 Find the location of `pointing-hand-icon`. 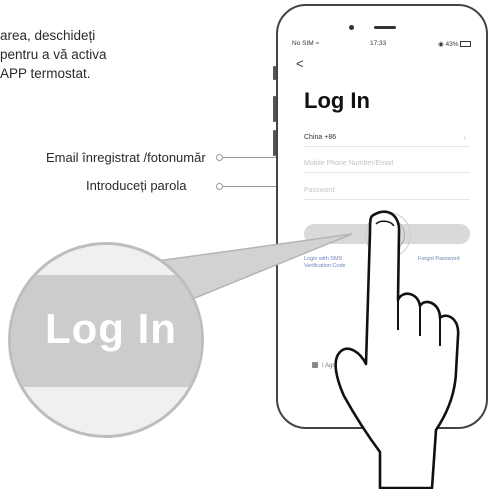

pointing-hand-icon is located at coordinates (397, 349).